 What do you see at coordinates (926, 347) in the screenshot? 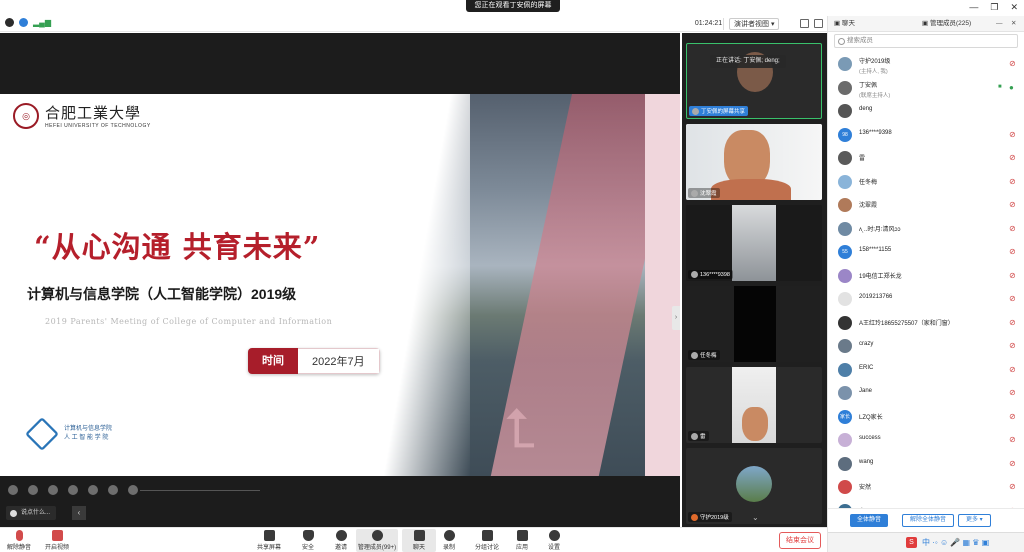
I see `member-row: crazy ⊘` at bounding box center [926, 347].